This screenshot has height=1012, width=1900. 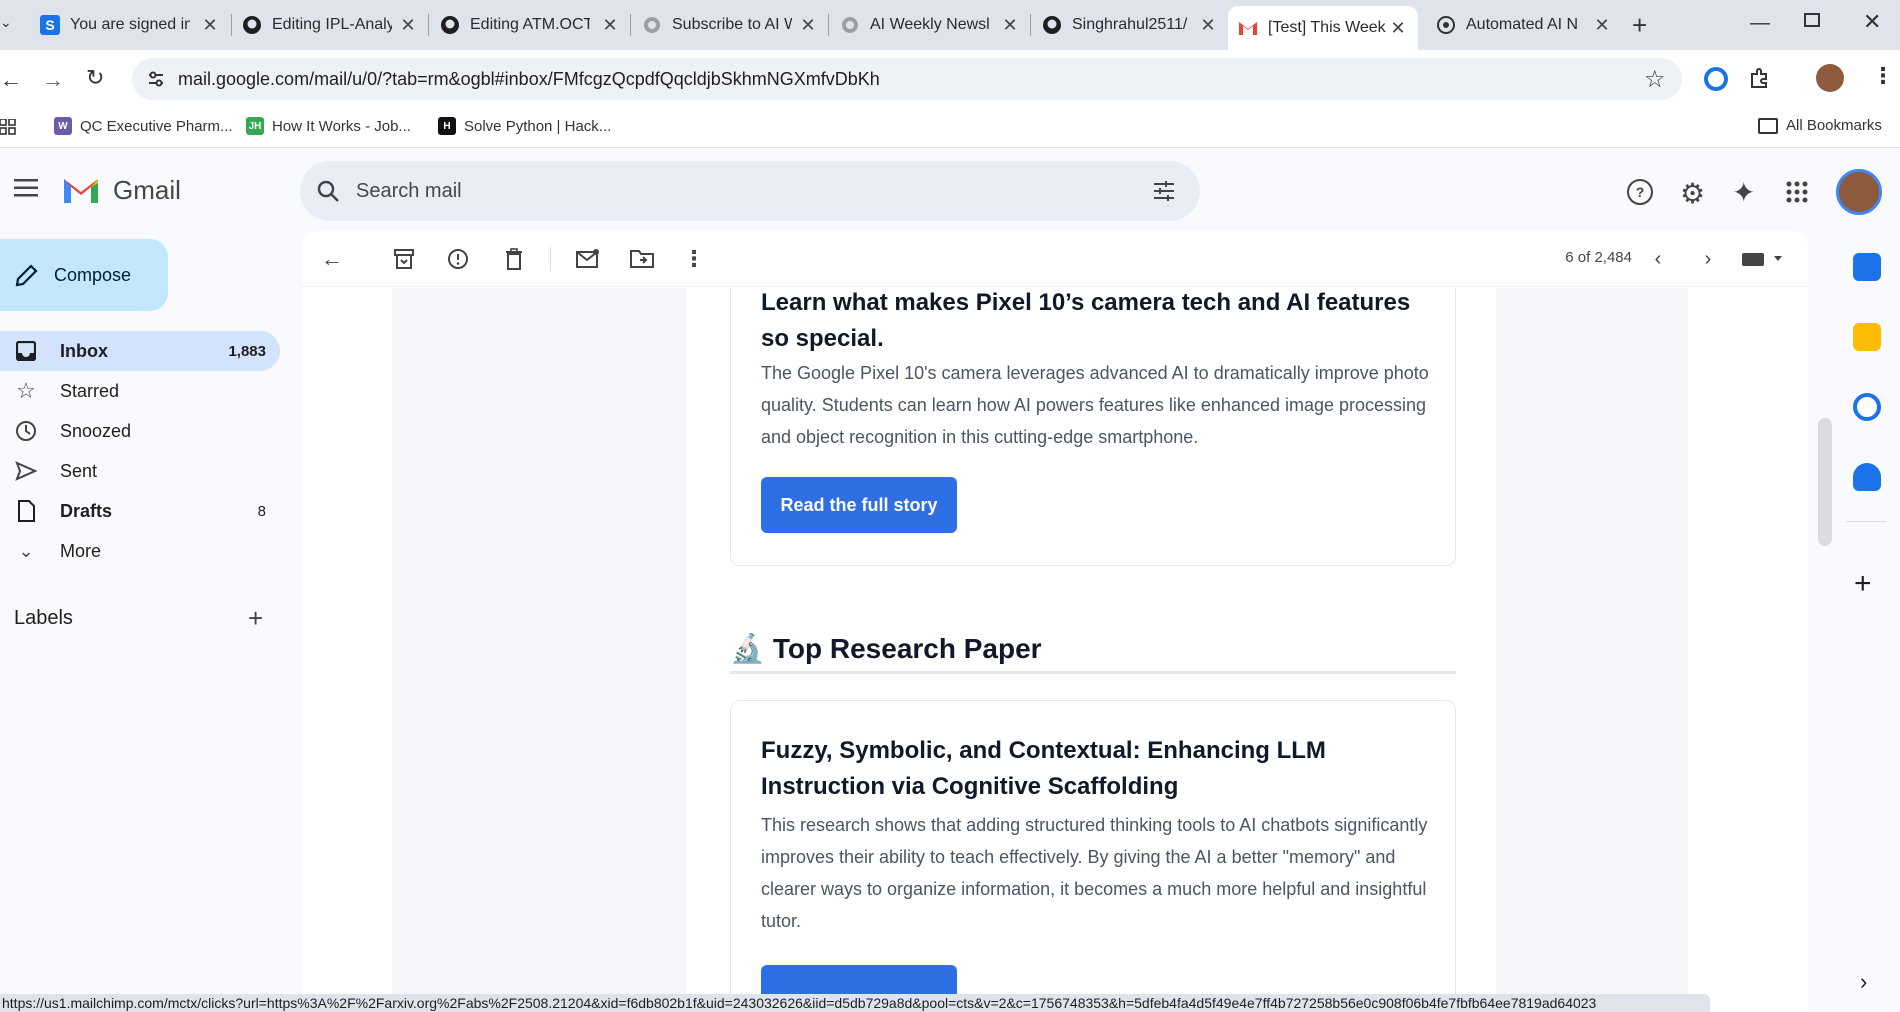 What do you see at coordinates (404, 259) in the screenshot?
I see `archive-icon` at bounding box center [404, 259].